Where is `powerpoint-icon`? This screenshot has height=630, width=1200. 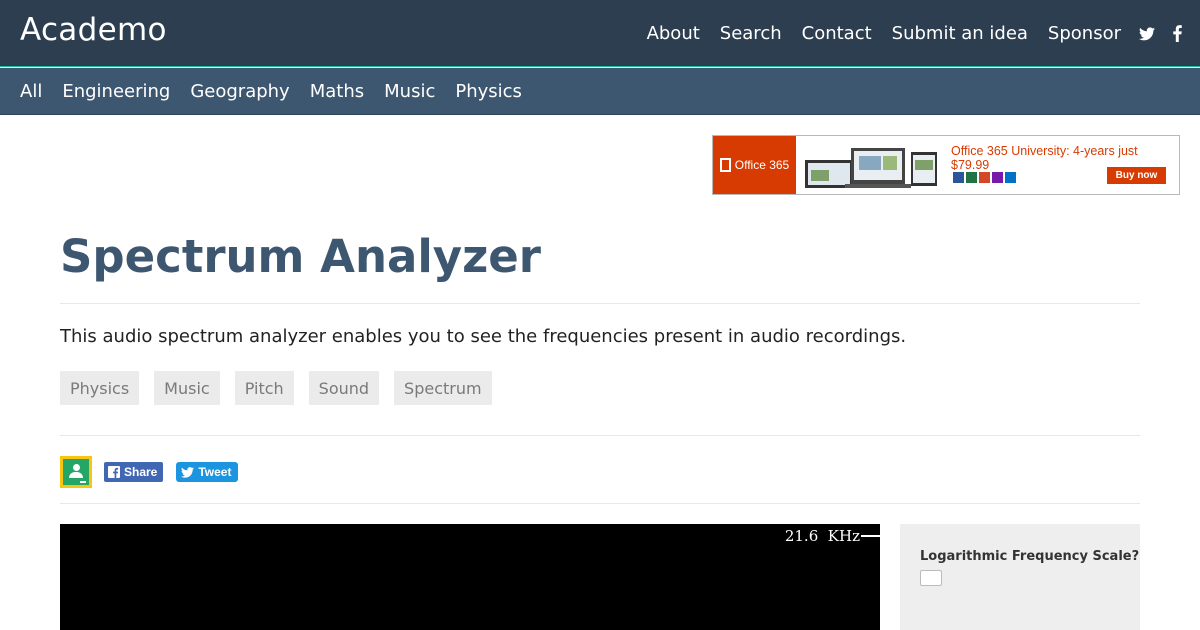 powerpoint-icon is located at coordinates (984, 177).